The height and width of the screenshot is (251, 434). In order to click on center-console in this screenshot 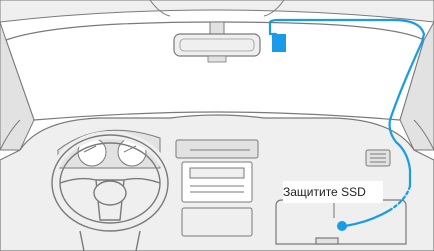, I will do `click(217, 188)`.